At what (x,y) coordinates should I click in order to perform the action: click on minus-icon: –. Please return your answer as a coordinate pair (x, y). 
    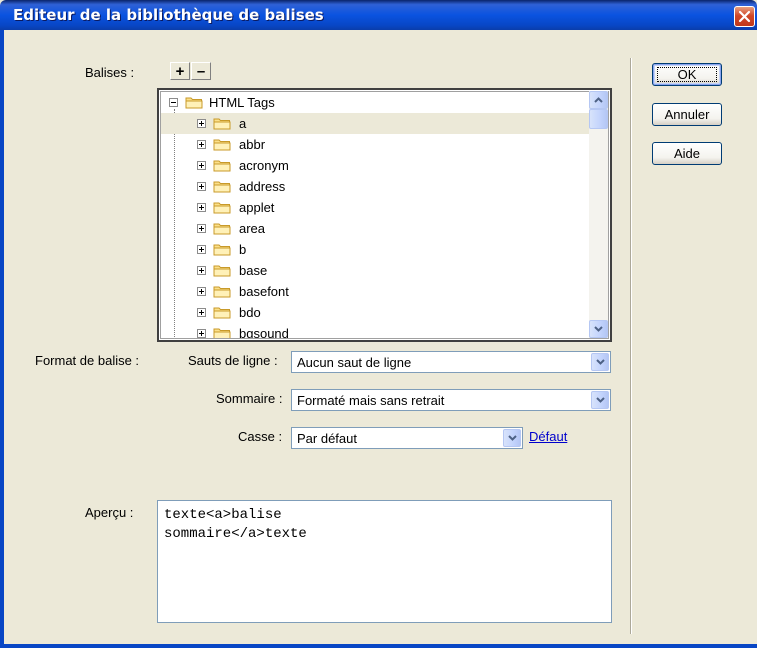
    Looking at the image, I should click on (201, 71).